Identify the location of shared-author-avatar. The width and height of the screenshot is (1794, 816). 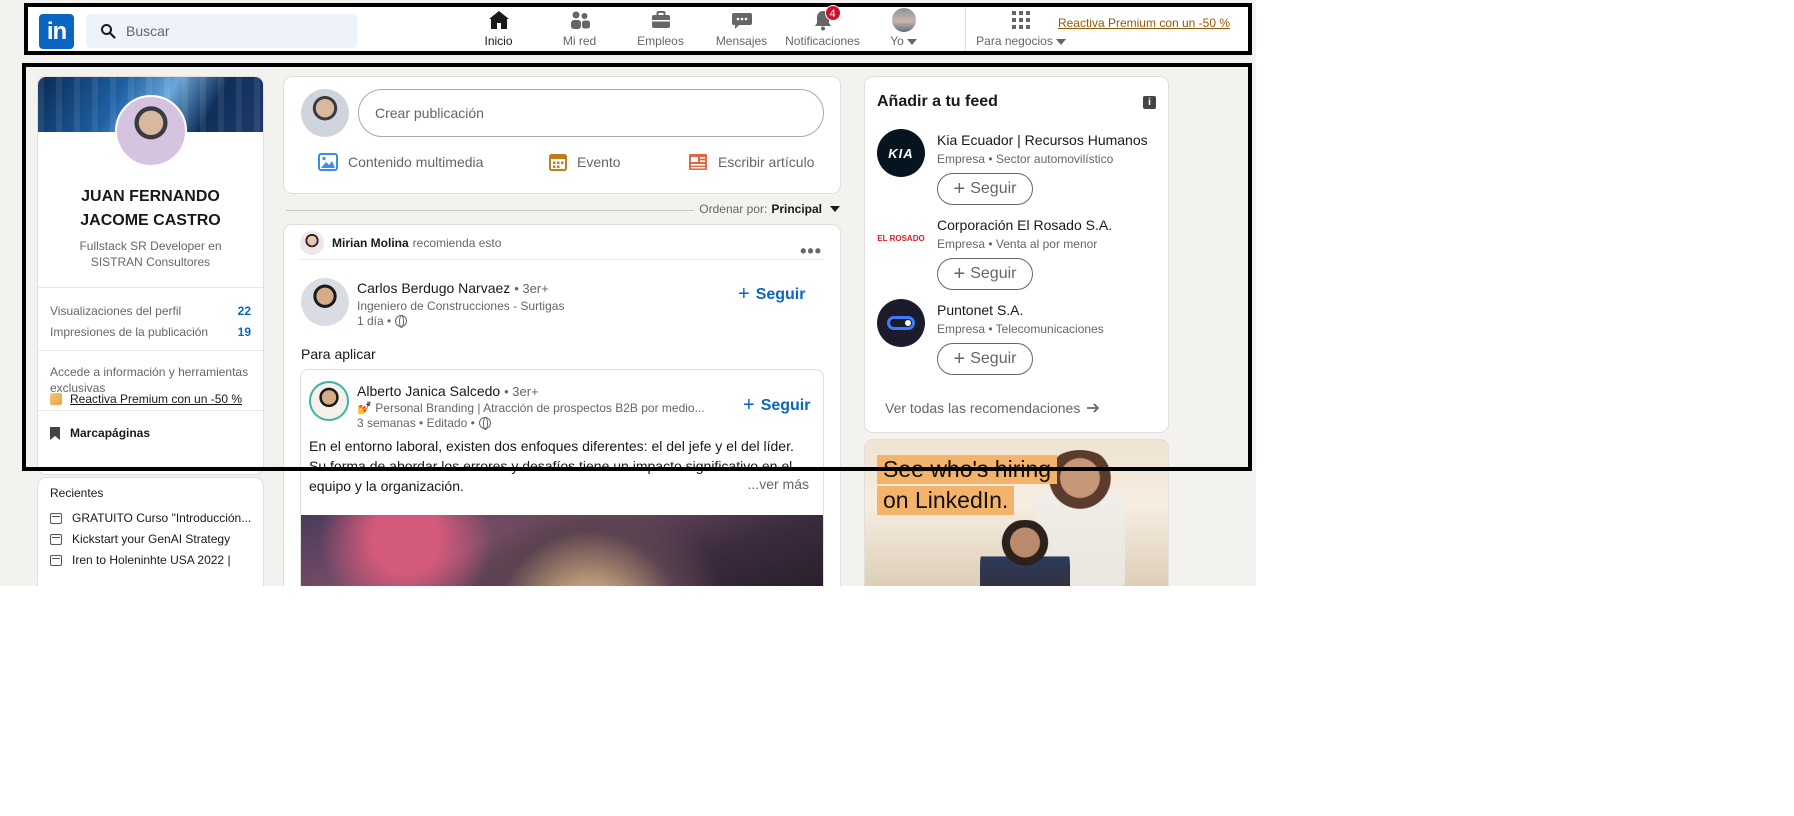
(329, 401).